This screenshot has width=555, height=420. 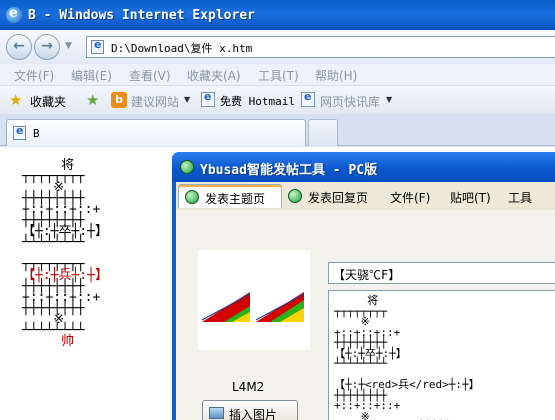 I want to click on topic-title-field: 【天骁℃F】, so click(x=441, y=273).